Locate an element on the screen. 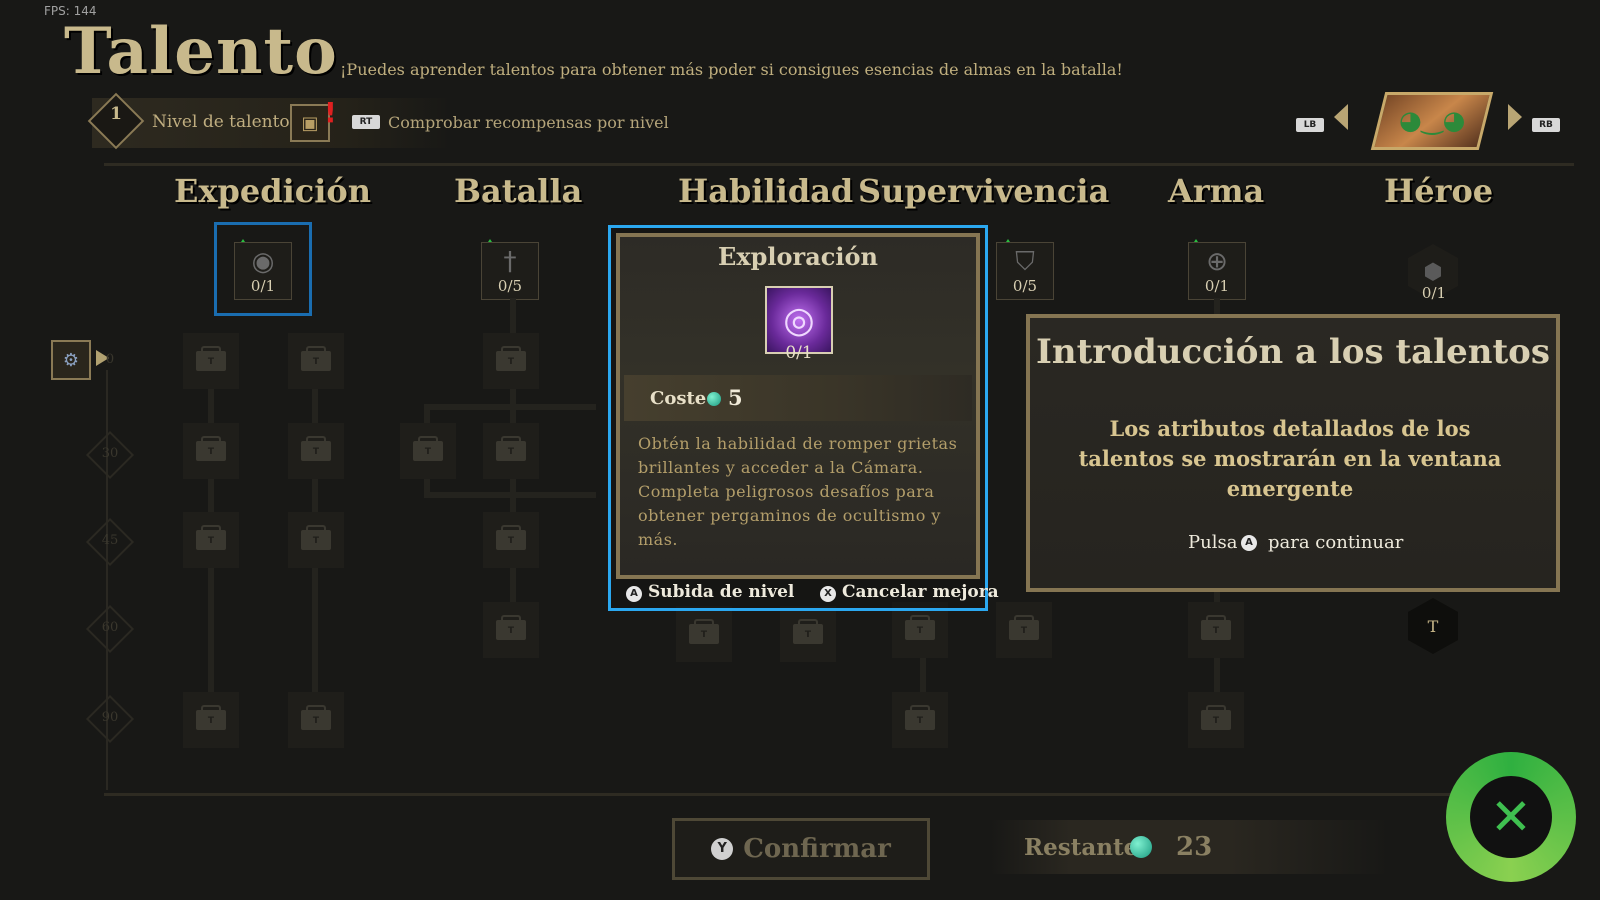 This screenshot has width=1600, height=900. level-up-button: Subida de nivel is located at coordinates (721, 592).